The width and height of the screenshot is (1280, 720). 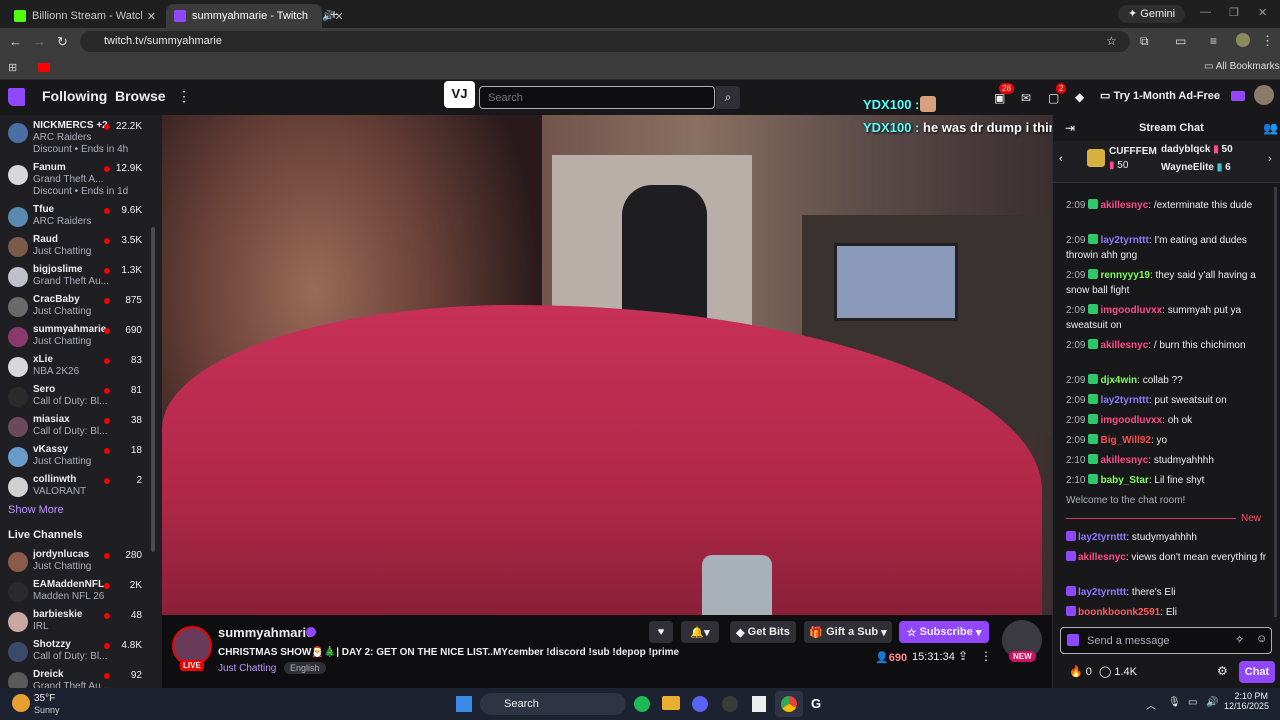 What do you see at coordinates (763, 632) in the screenshot?
I see `get-bits-button: ◆ Get Bits` at bounding box center [763, 632].